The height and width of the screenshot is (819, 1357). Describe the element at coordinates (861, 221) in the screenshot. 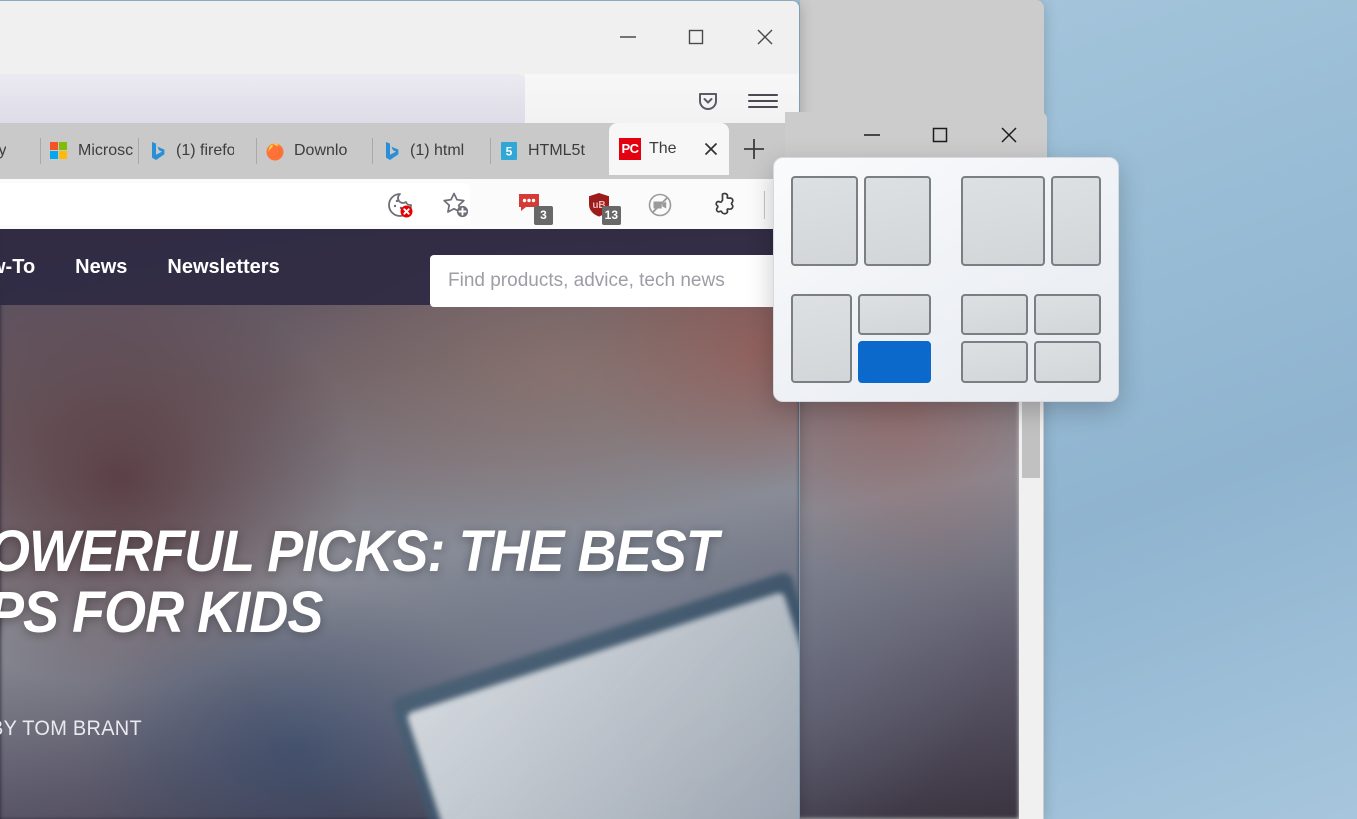

I see `snap-option-two-columns-equal` at that location.